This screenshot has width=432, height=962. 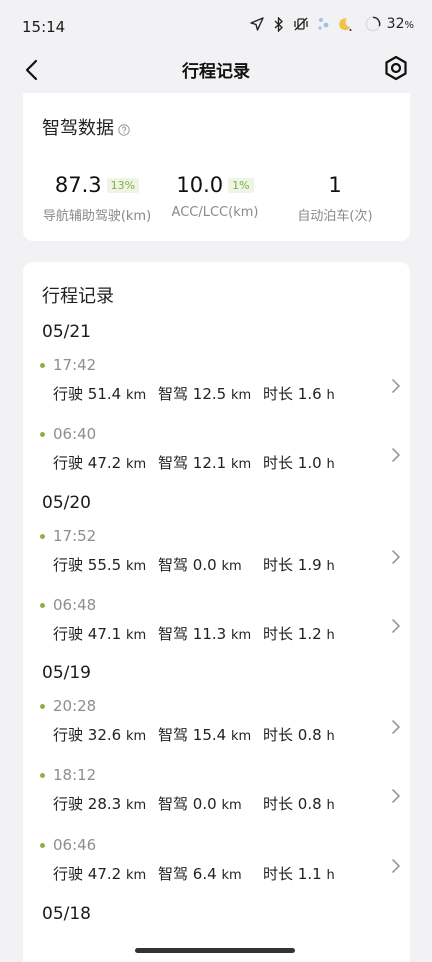 I want to click on trip-duration: 时长 1.0 h, so click(x=299, y=463).